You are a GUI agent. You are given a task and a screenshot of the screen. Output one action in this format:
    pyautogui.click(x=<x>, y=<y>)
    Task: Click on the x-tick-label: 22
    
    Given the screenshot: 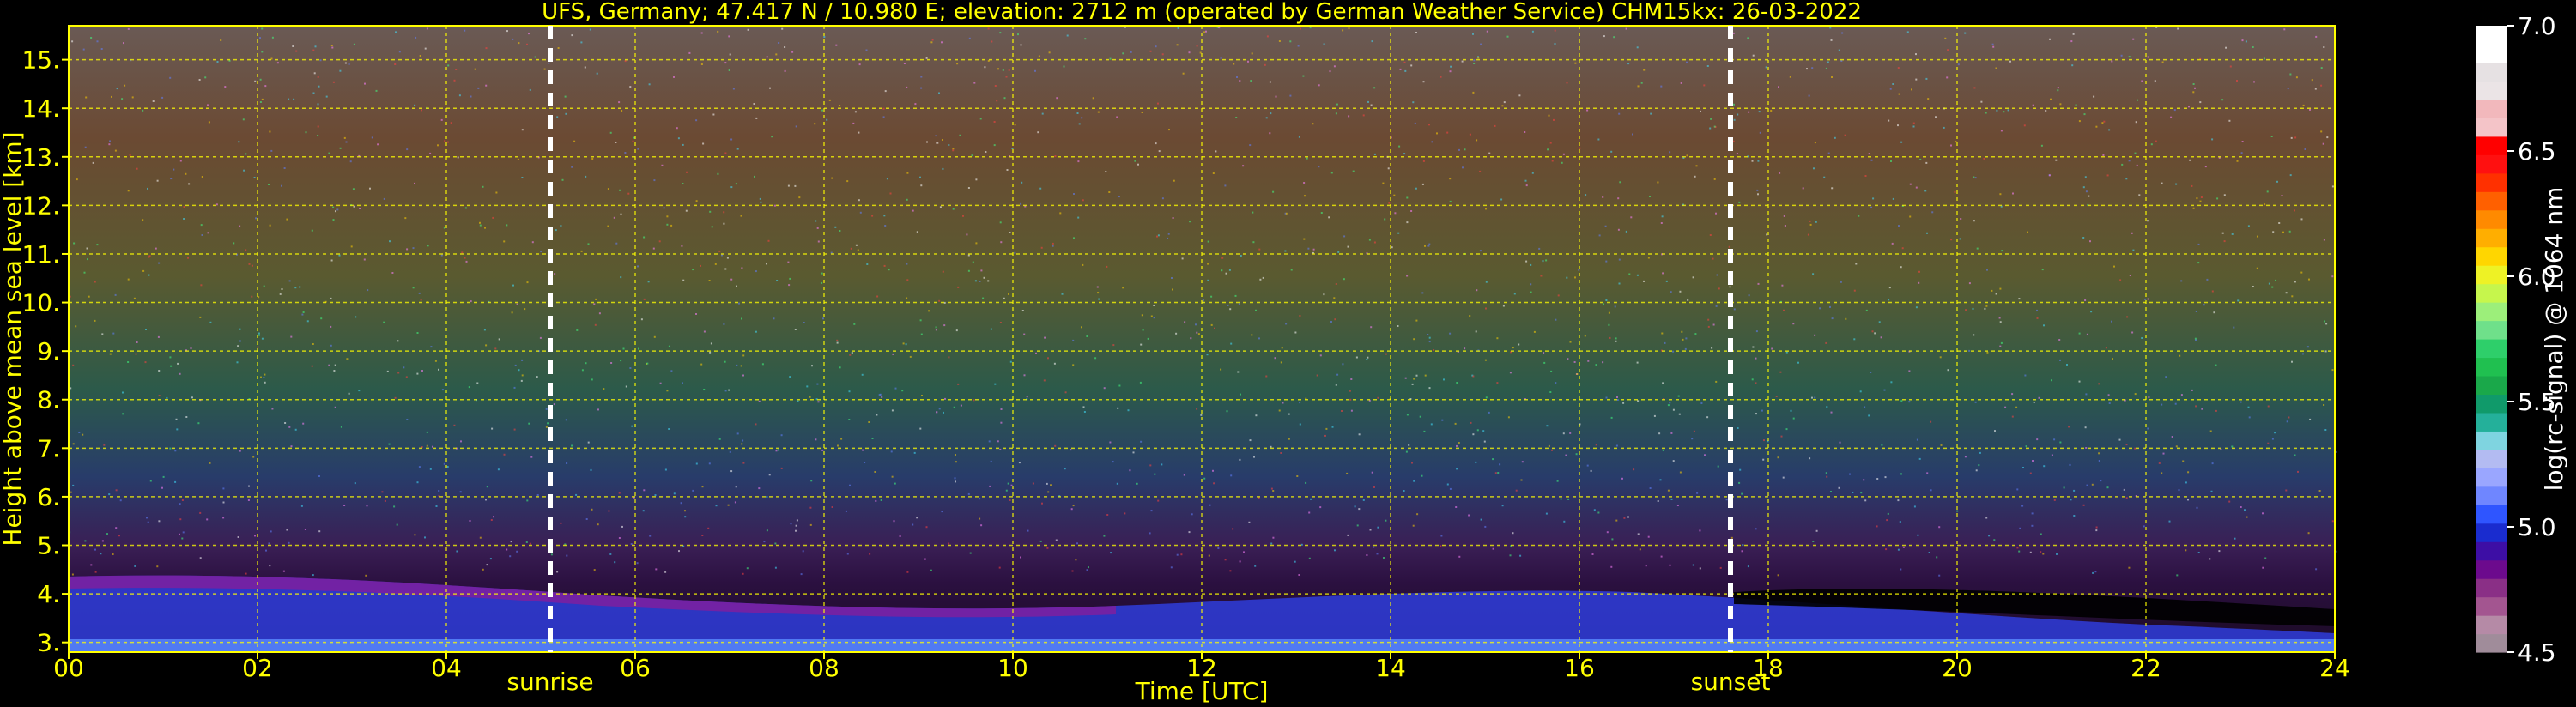 What is the action you would take?
    pyautogui.click(x=2146, y=668)
    